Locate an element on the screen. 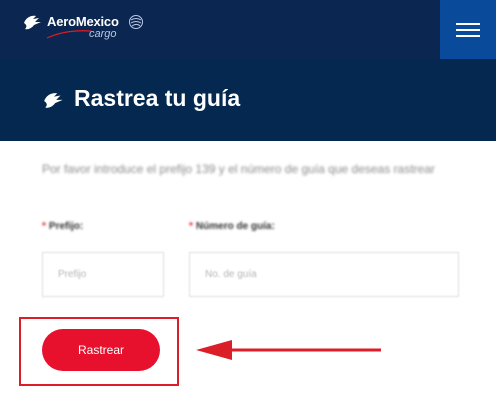 This screenshot has width=496, height=399. menu-button is located at coordinates (468, 29).